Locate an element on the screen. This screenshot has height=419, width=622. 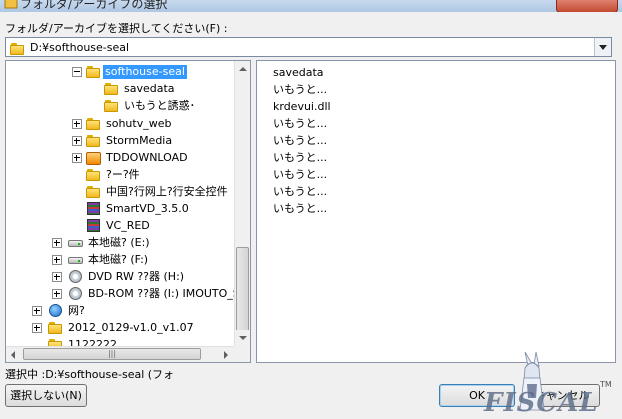
scroll-up-icon is located at coordinates (242, 69).